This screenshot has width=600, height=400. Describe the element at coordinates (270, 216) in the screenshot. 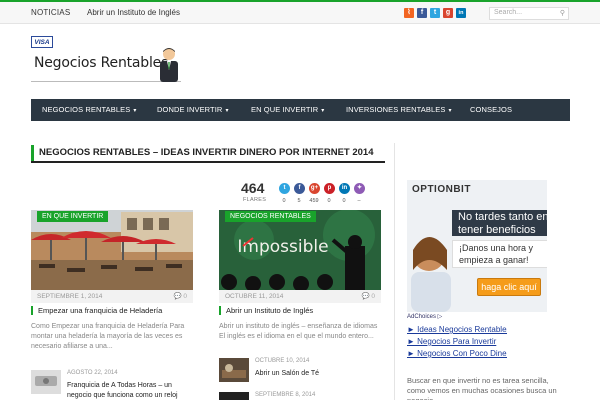

I see `category-tag: NEGOCIOS RENTABLES` at that location.